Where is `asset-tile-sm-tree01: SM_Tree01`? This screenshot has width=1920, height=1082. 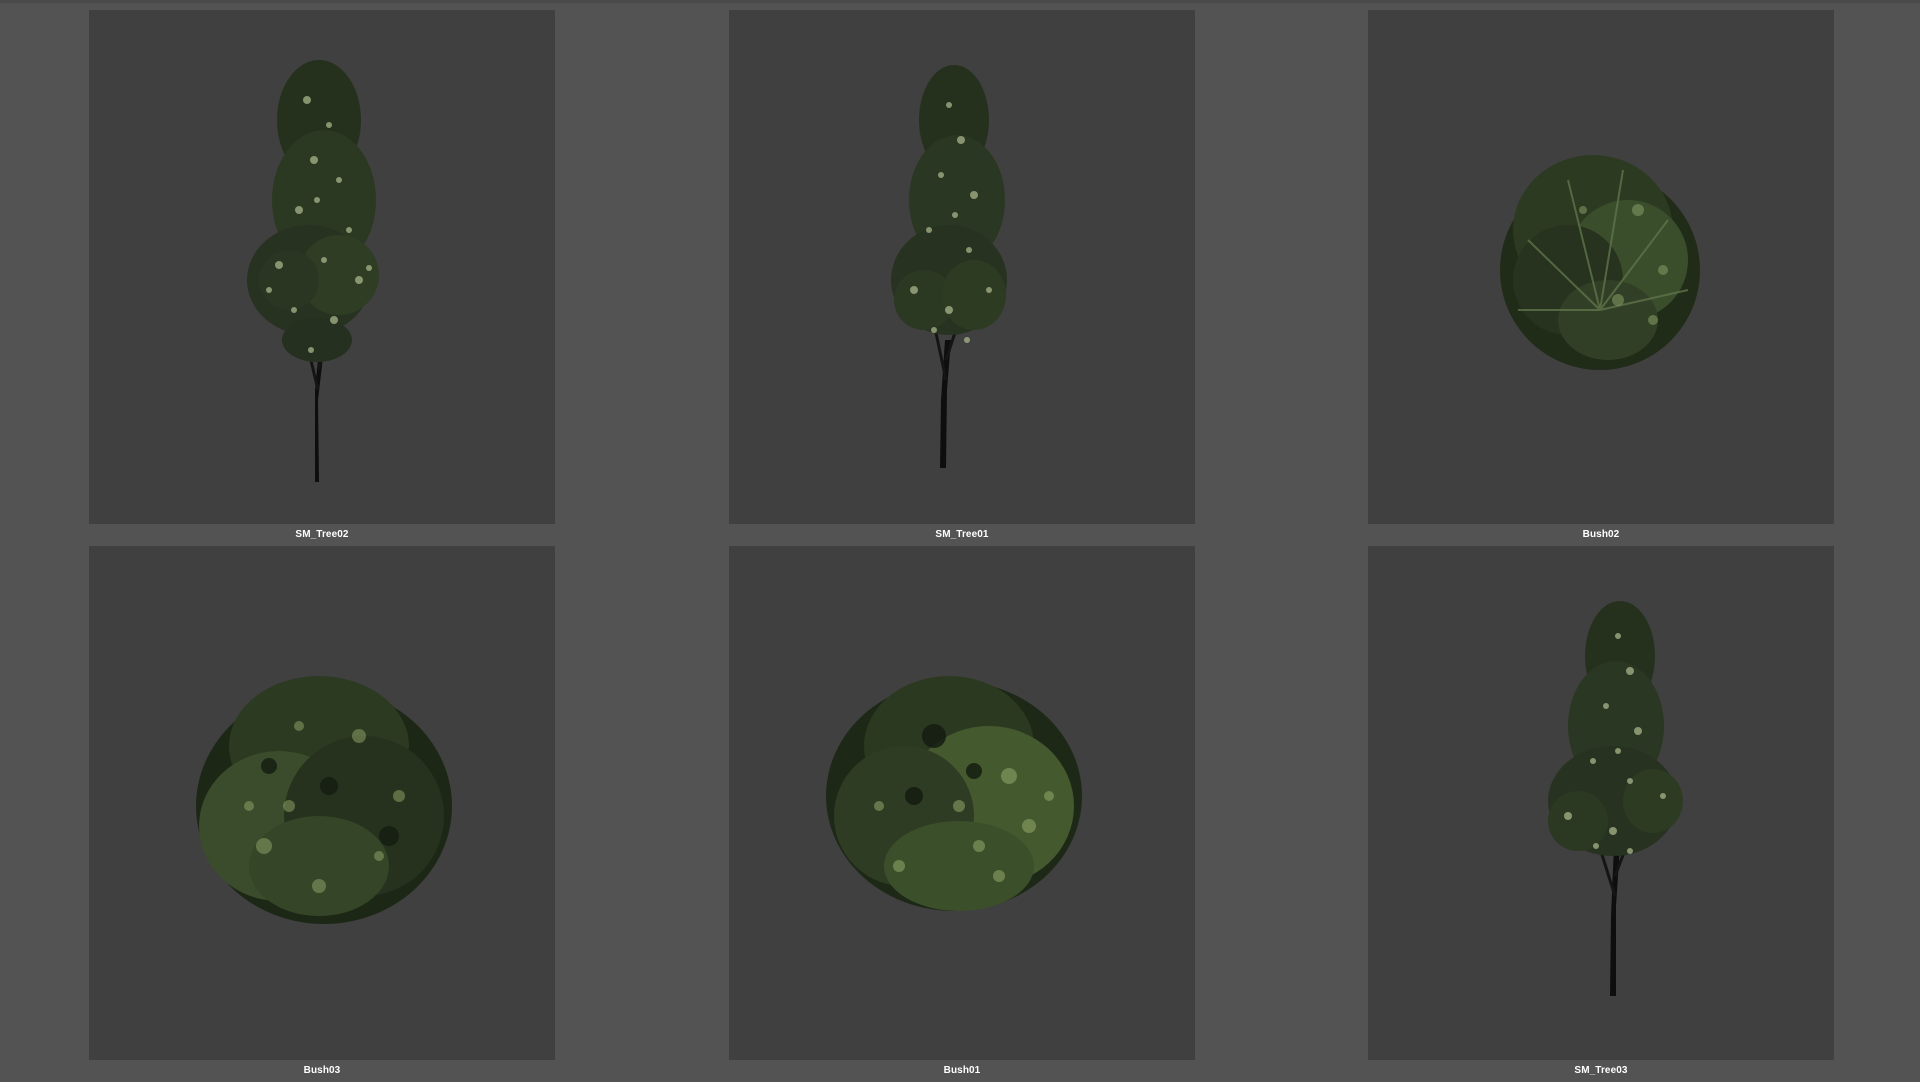
asset-tile-sm-tree01: SM_Tree01 is located at coordinates (962, 278).